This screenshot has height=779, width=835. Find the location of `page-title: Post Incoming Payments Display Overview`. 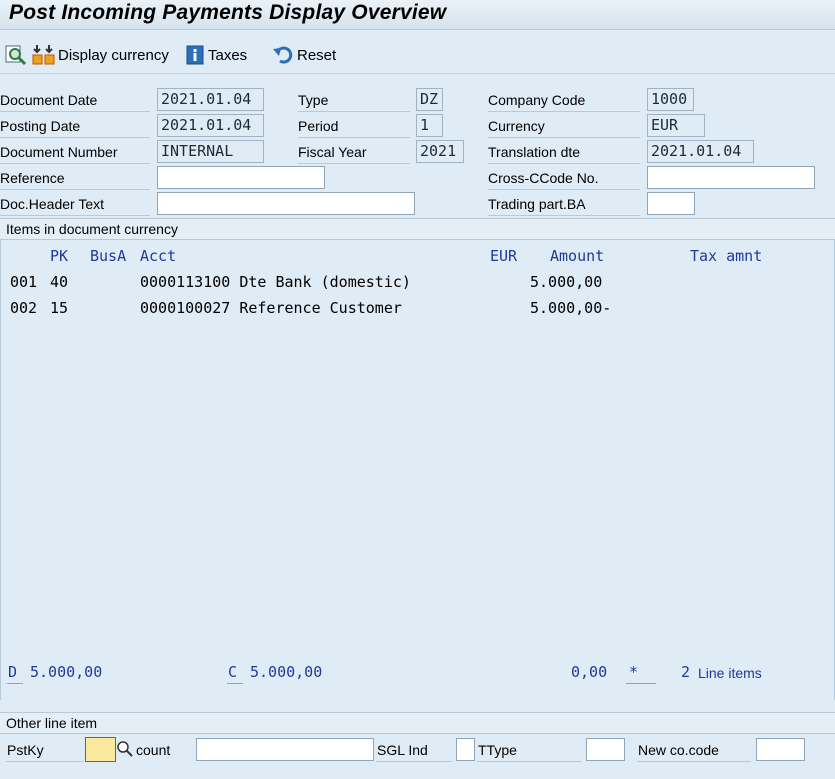

page-title: Post Incoming Payments Display Overview is located at coordinates (228, 12).